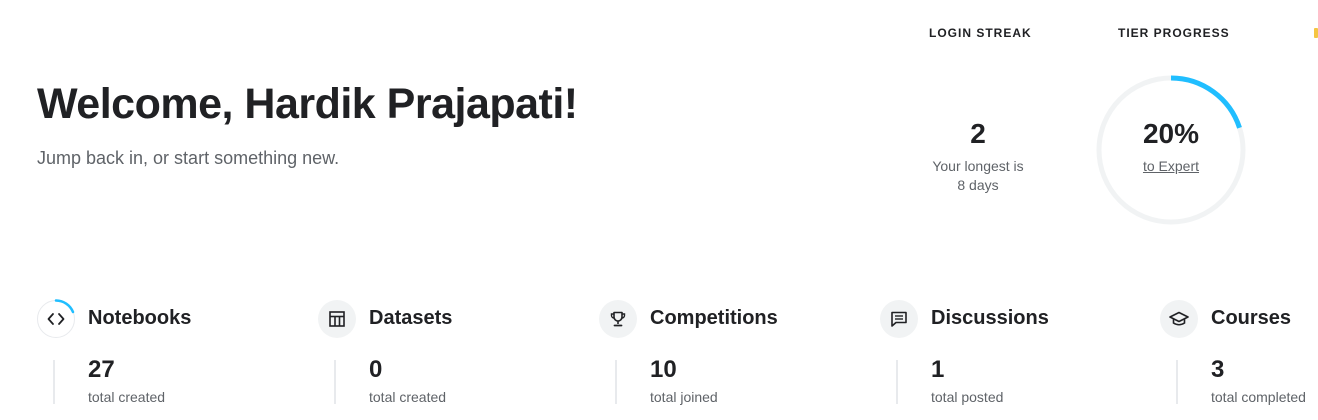  Describe the element at coordinates (139, 318) in the screenshot. I see `activity-title: Notebooks` at that location.